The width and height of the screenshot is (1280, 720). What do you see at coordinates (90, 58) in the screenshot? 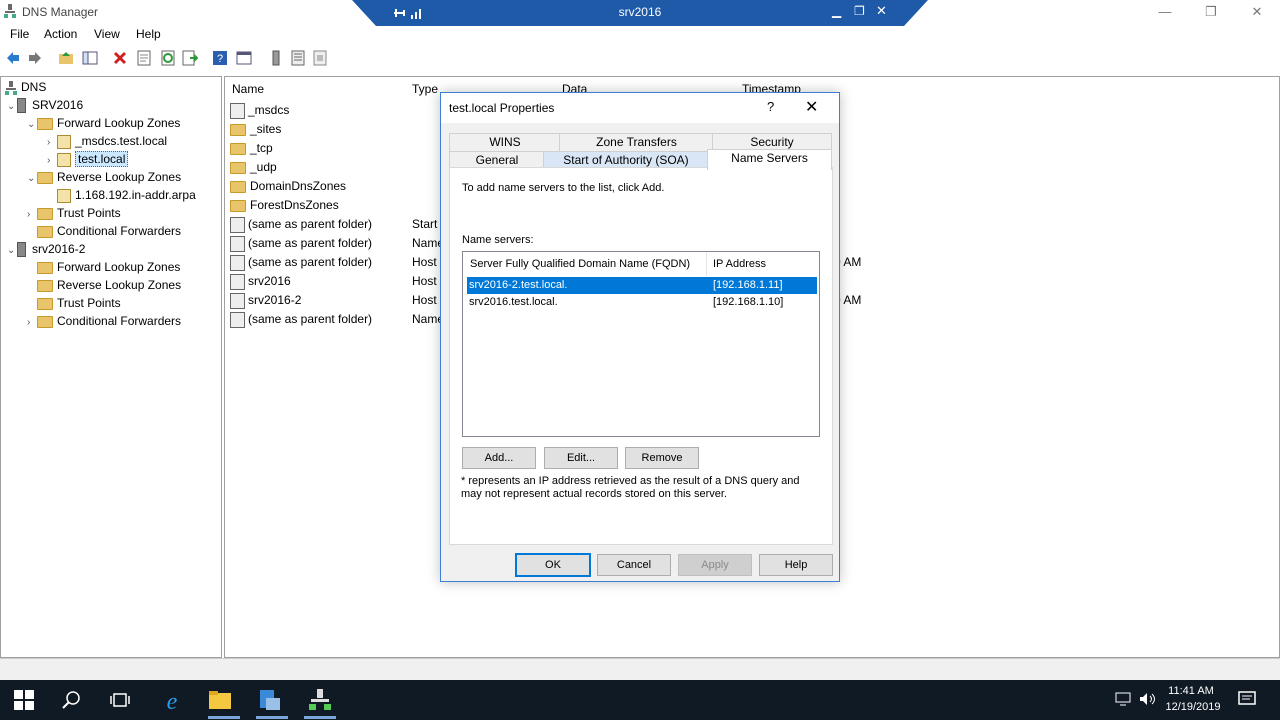
I see `show-hide-tree-icon` at bounding box center [90, 58].